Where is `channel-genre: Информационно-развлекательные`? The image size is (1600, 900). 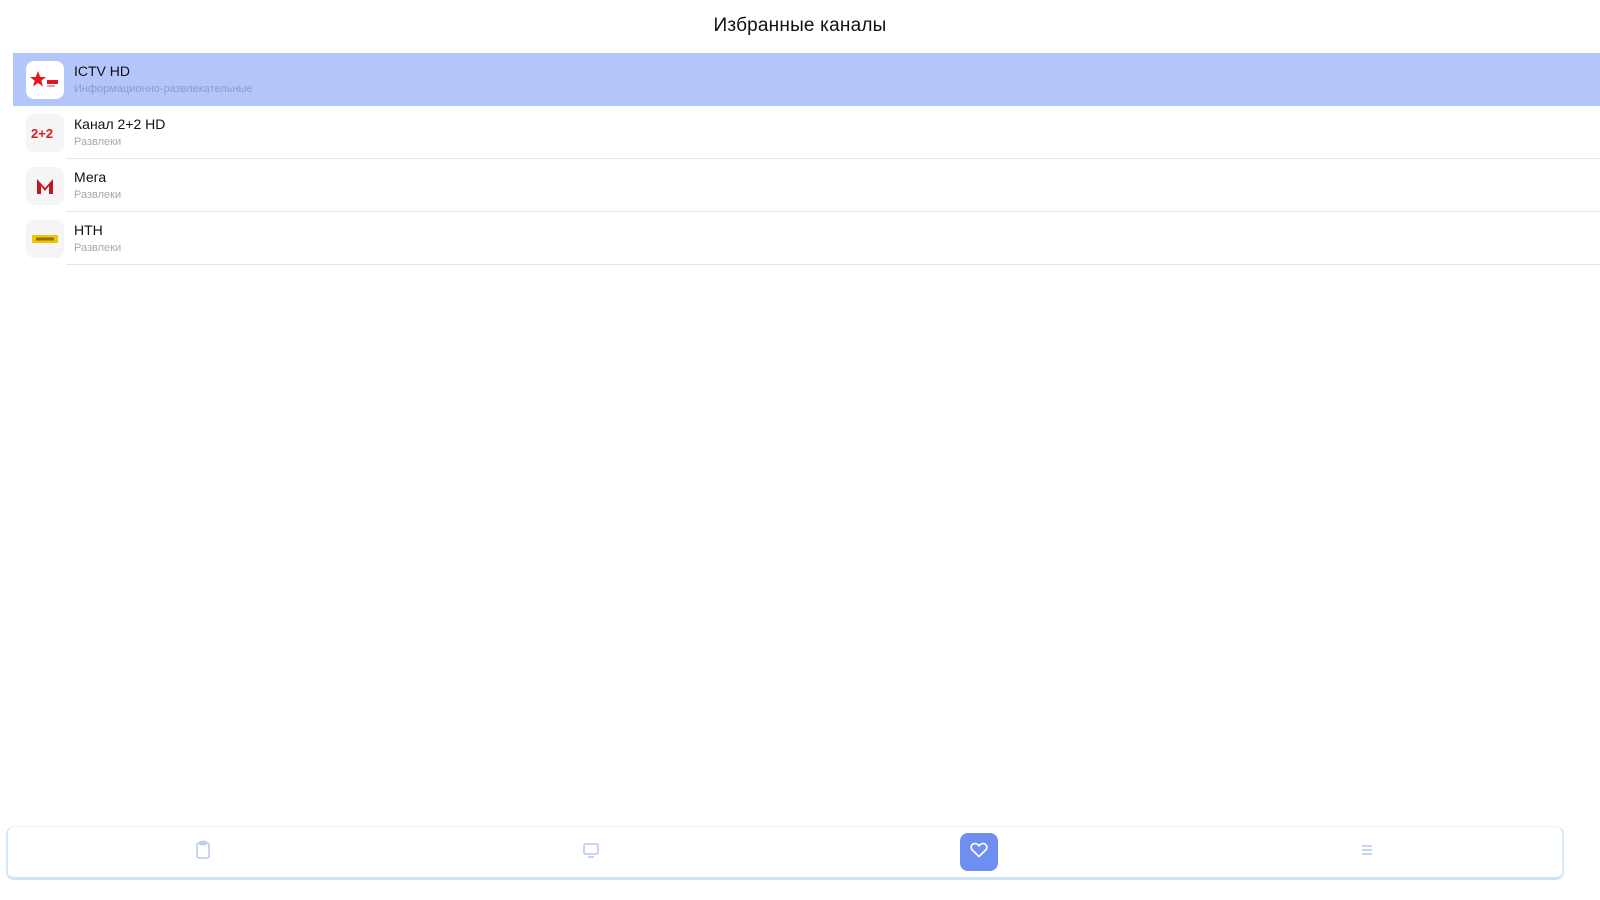 channel-genre: Информационно-развлекательные is located at coordinates (163, 89).